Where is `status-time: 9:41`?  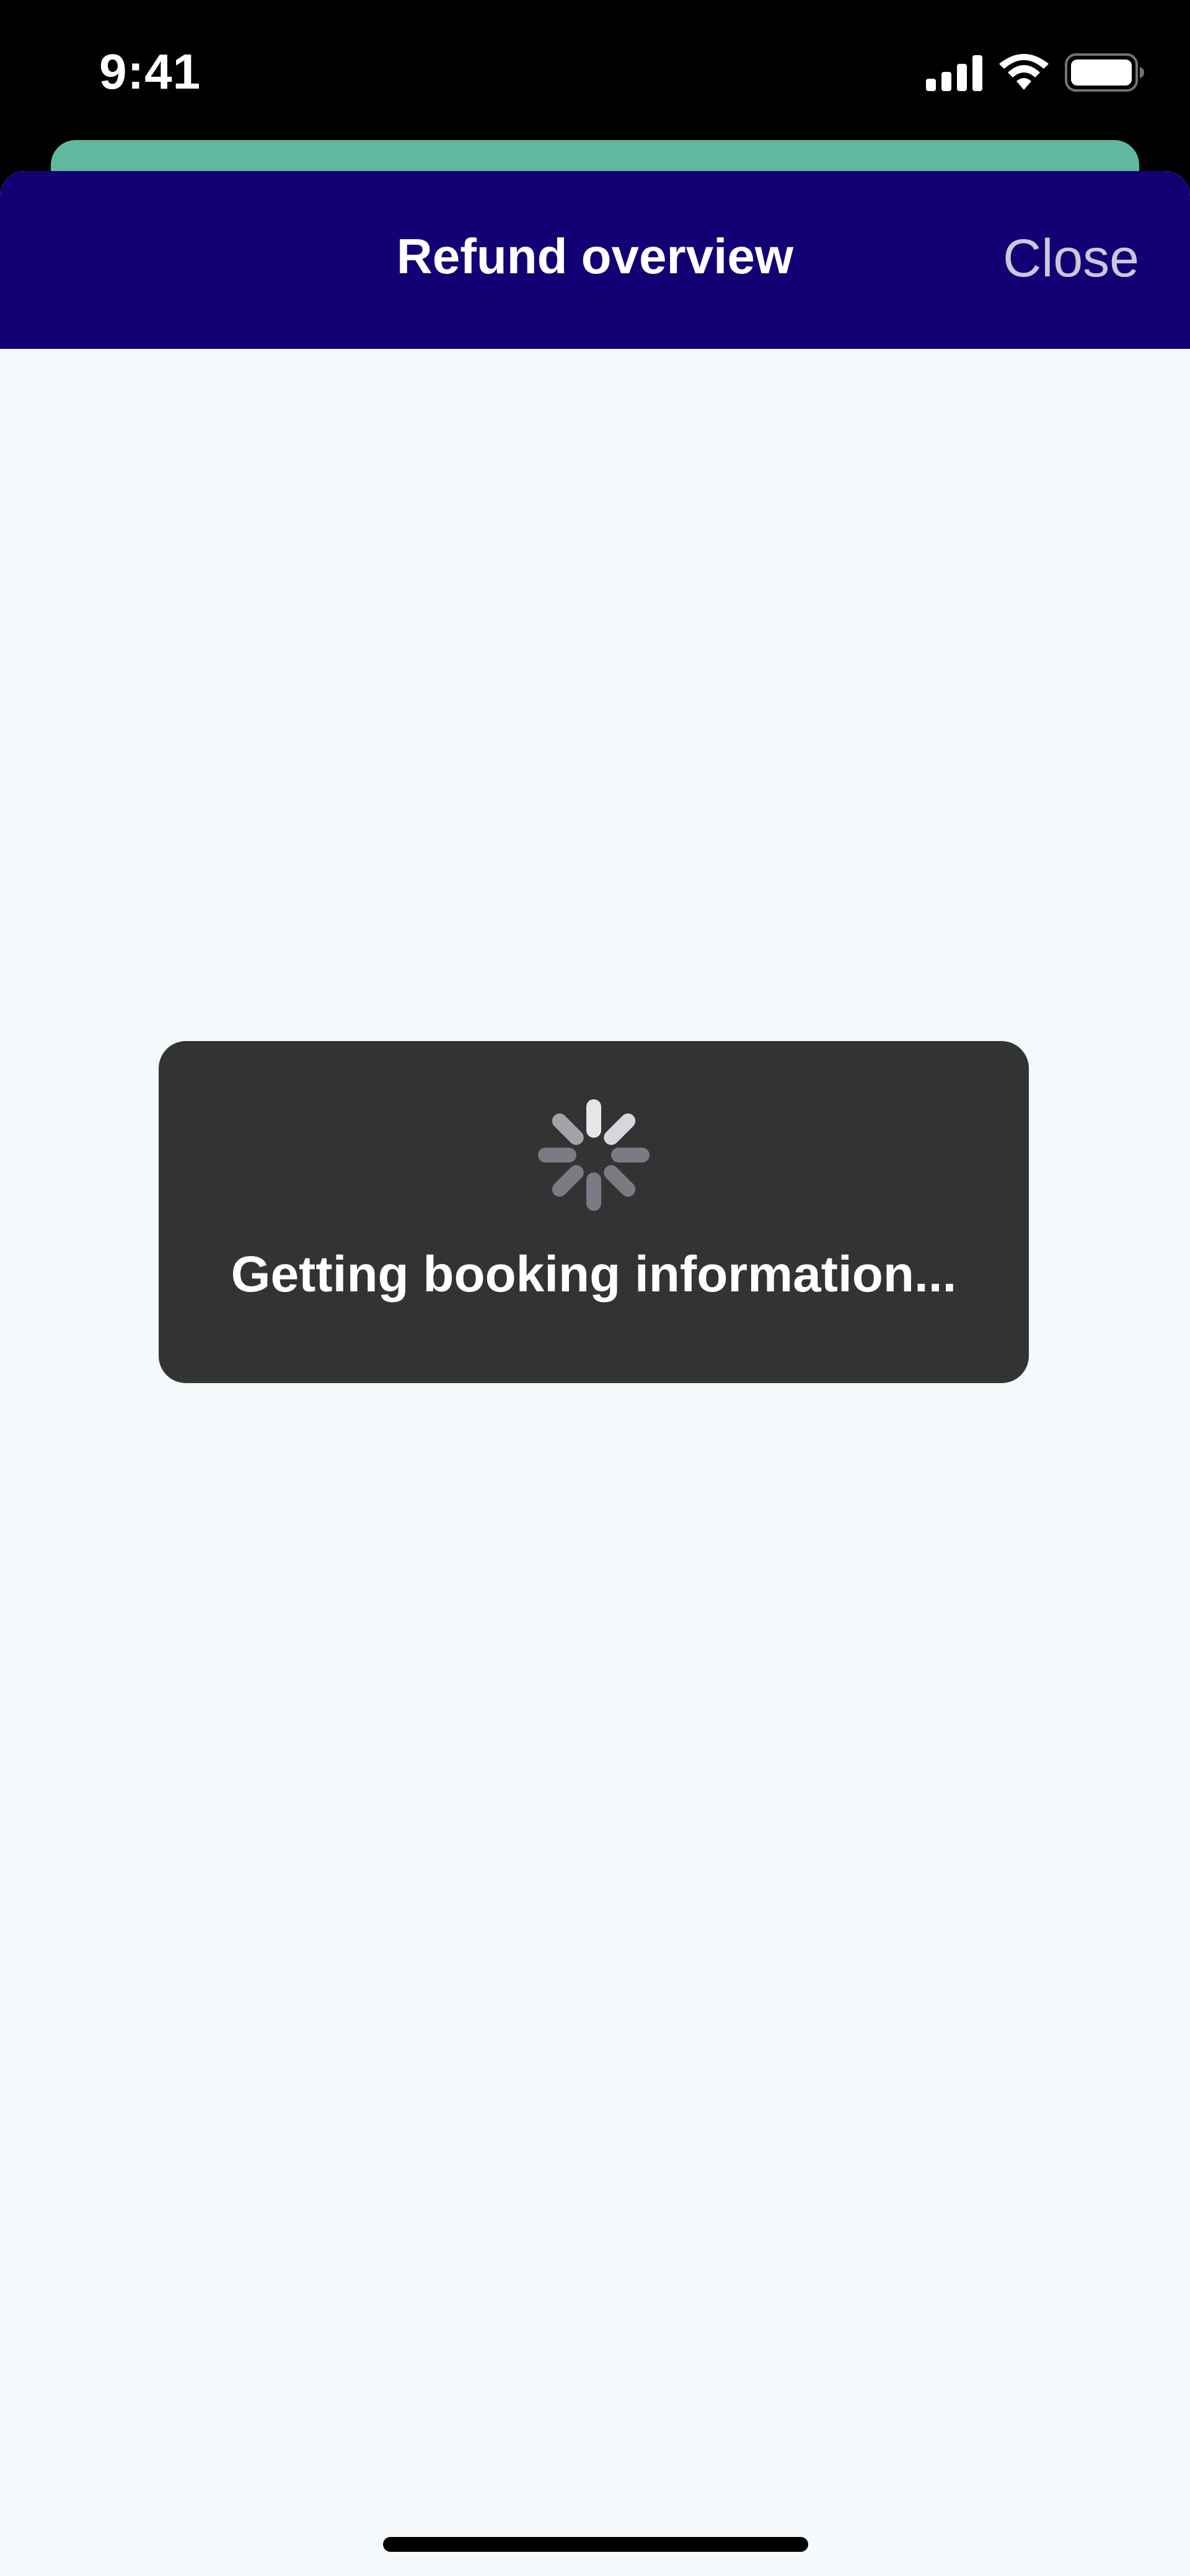
status-time: 9:41 is located at coordinates (150, 71).